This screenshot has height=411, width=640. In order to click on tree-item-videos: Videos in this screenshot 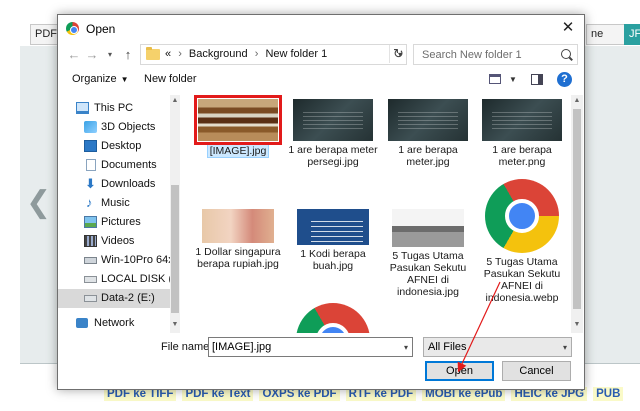, I will do `click(119, 241)`.